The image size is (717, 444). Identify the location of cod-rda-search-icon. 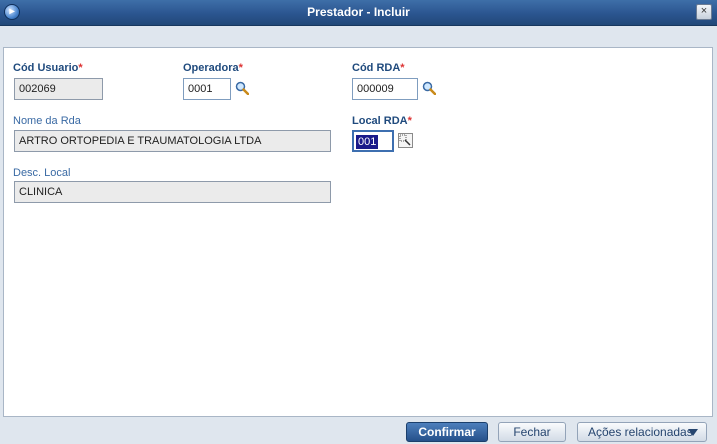
(429, 88).